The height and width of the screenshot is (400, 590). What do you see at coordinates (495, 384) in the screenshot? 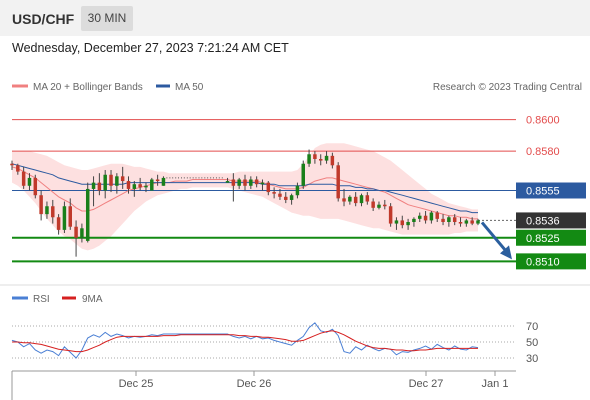
I see `x-axis-tick-label: Jan 1` at bounding box center [495, 384].